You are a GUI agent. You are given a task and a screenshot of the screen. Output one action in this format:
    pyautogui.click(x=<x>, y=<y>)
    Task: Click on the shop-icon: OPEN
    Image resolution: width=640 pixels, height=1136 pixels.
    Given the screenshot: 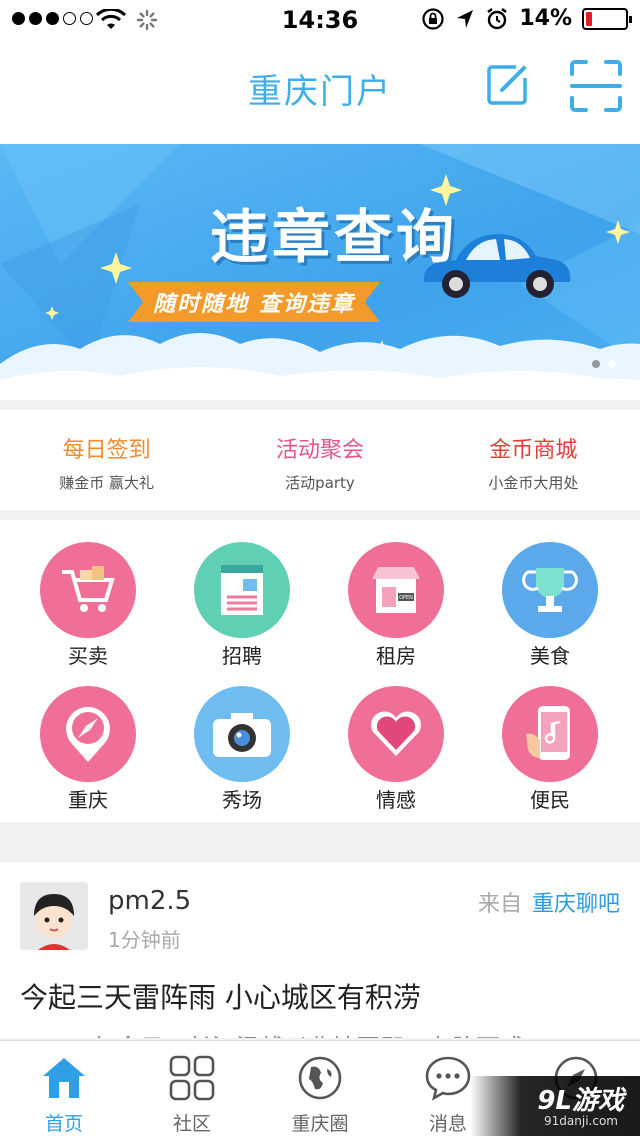 What is the action you would take?
    pyautogui.click(x=396, y=590)
    